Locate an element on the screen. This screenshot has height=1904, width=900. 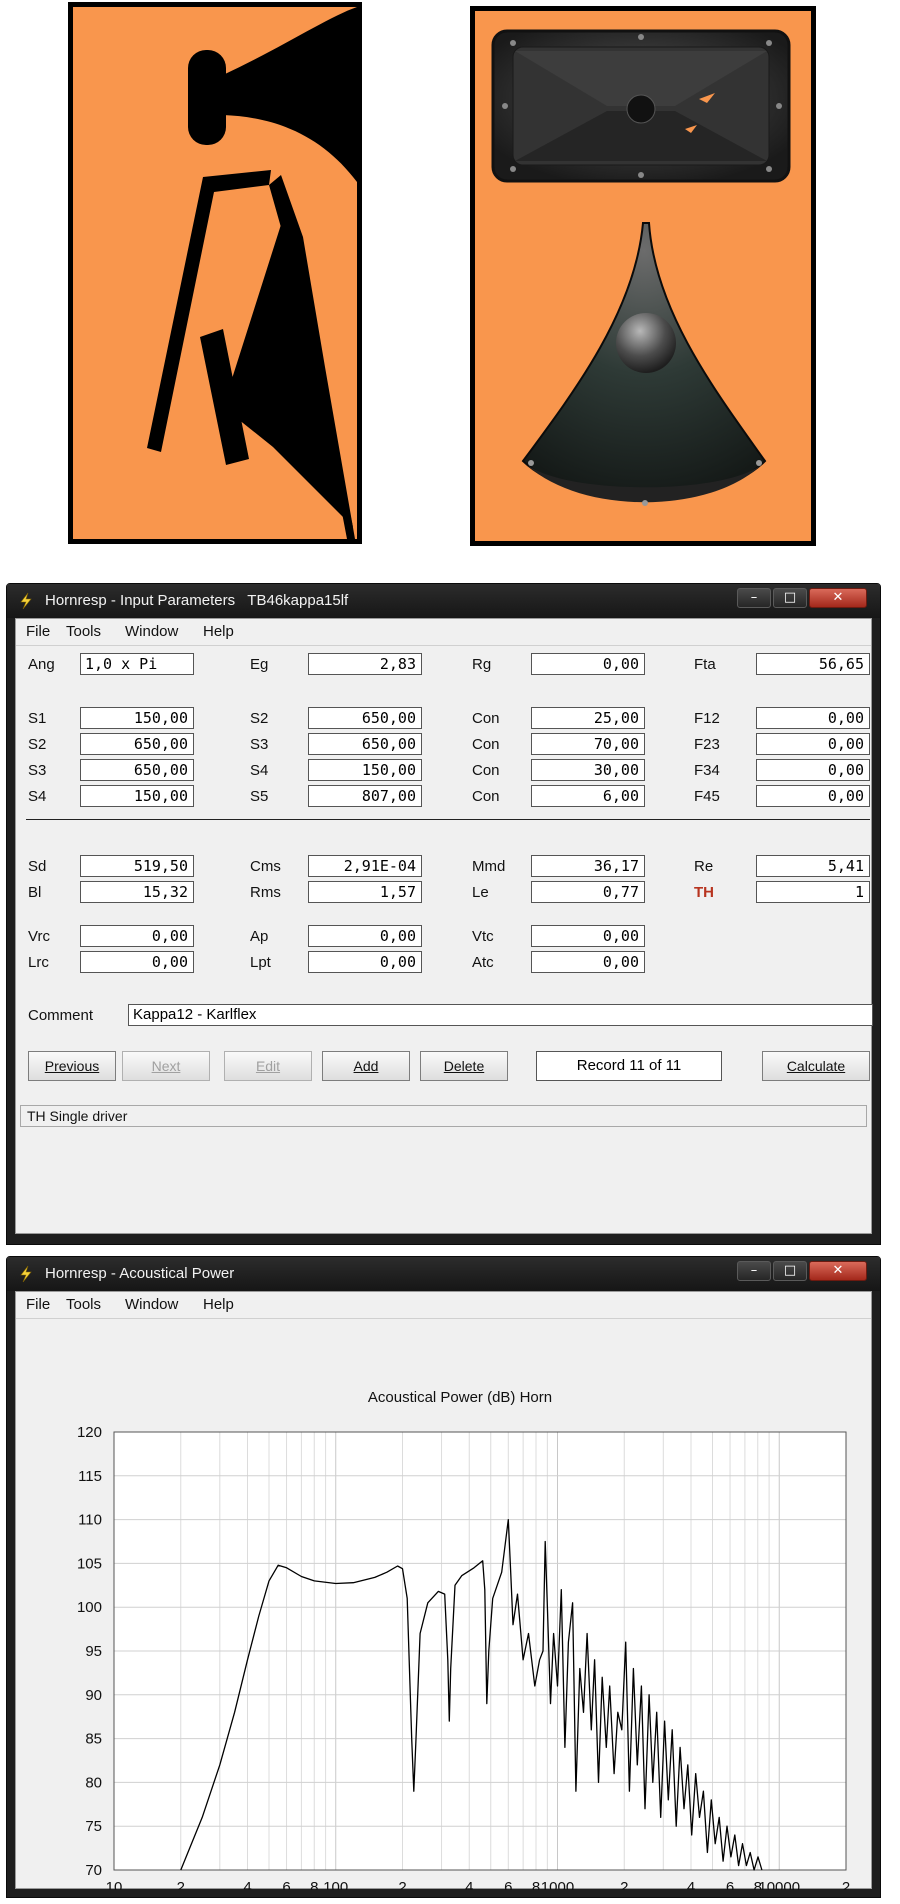
previous-button: Previous is located at coordinates (72, 1066).